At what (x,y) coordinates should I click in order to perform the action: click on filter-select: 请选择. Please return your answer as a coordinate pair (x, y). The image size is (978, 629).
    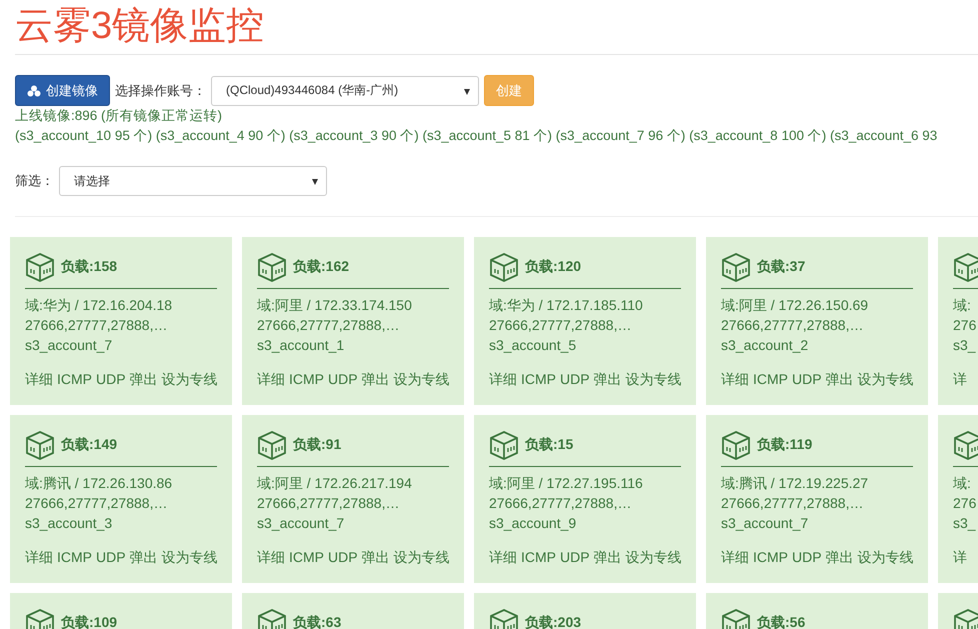
    Looking at the image, I should click on (193, 181).